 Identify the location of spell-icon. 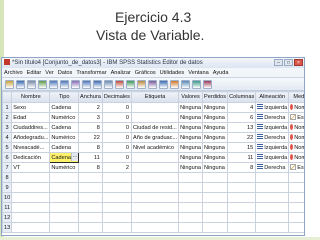
(207, 84).